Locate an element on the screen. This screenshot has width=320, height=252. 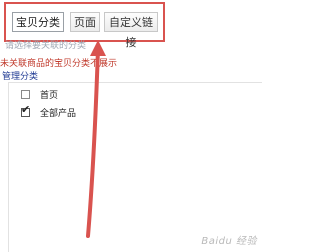
tab-custom-links: 自定义链接 is located at coordinates (131, 30).